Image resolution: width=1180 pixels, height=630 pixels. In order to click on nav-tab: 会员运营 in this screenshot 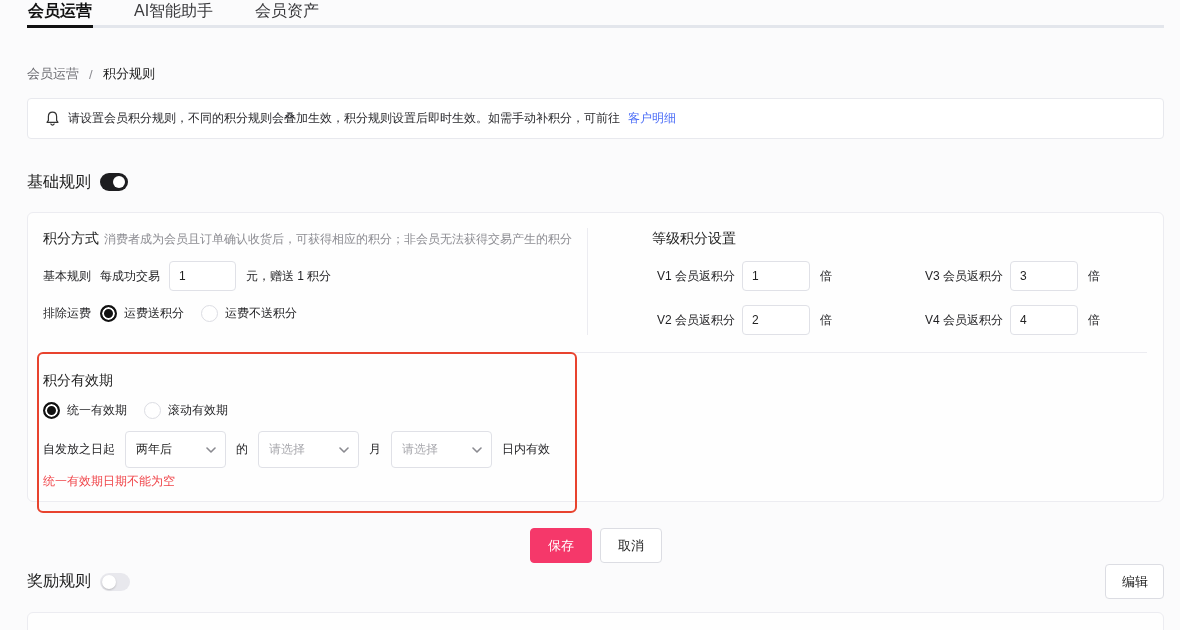, I will do `click(60, 14)`.